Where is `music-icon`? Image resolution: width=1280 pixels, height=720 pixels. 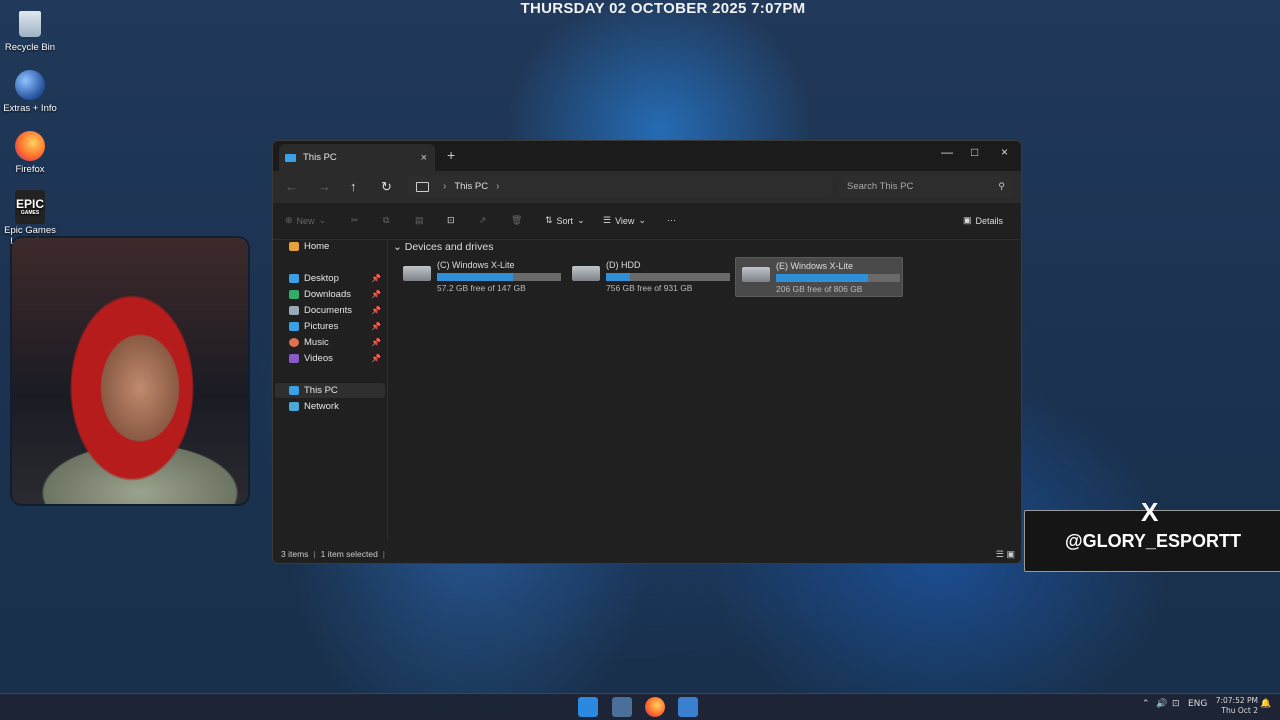
music-icon is located at coordinates (294, 342).